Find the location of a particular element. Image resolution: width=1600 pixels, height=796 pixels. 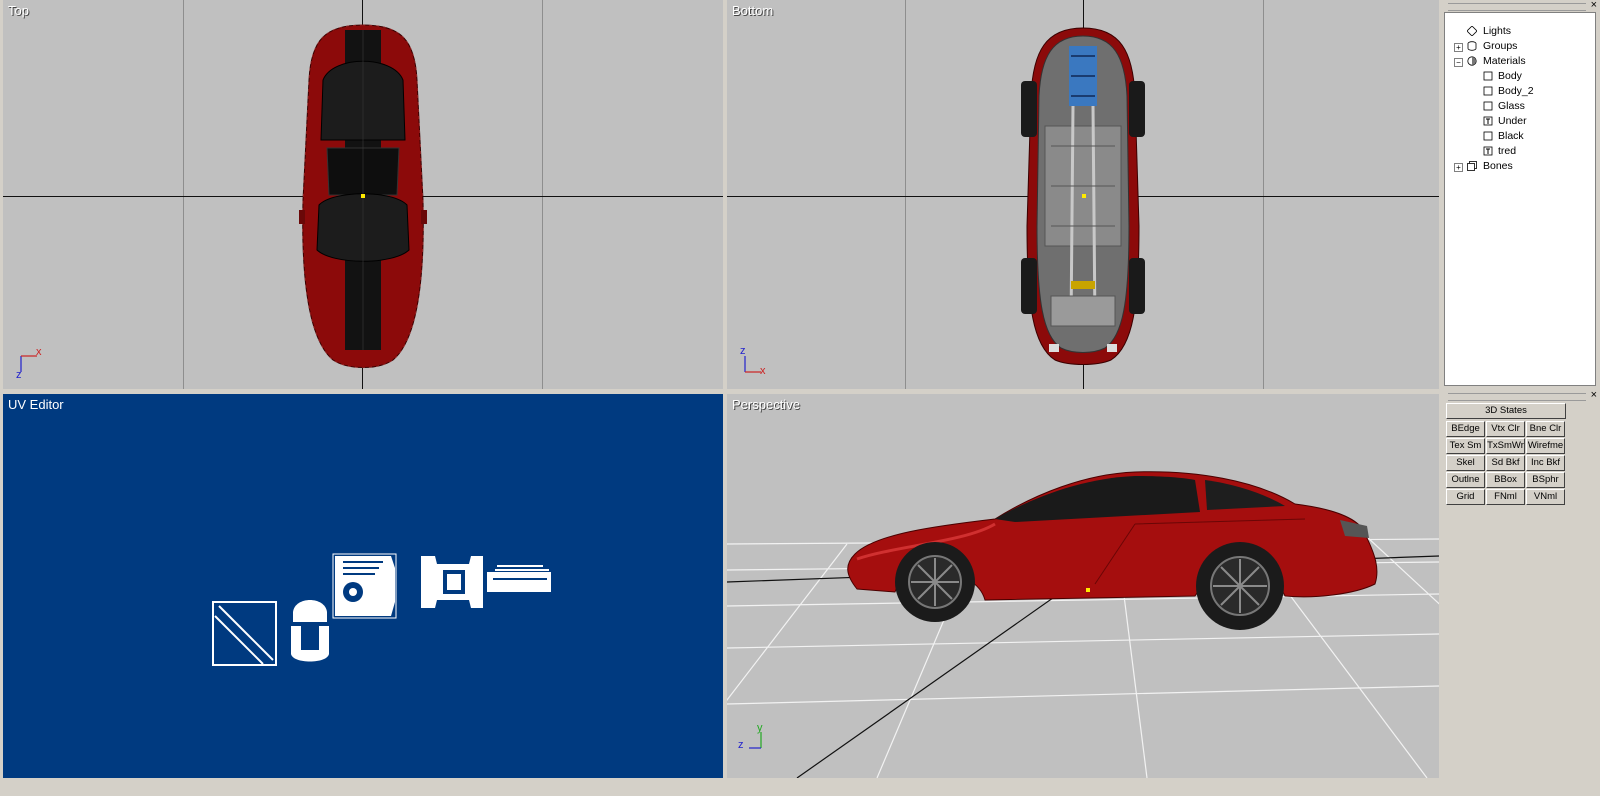

button-sd-bkf: Sd Bkf is located at coordinates (1505, 463).